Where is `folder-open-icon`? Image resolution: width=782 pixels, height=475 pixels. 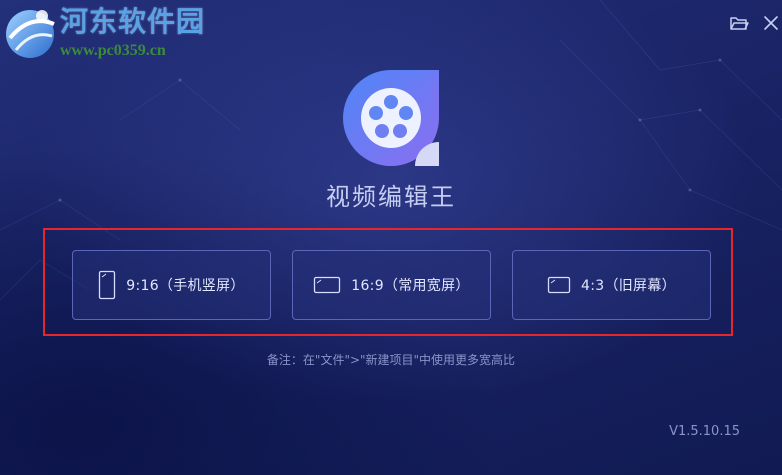 folder-open-icon is located at coordinates (739, 23).